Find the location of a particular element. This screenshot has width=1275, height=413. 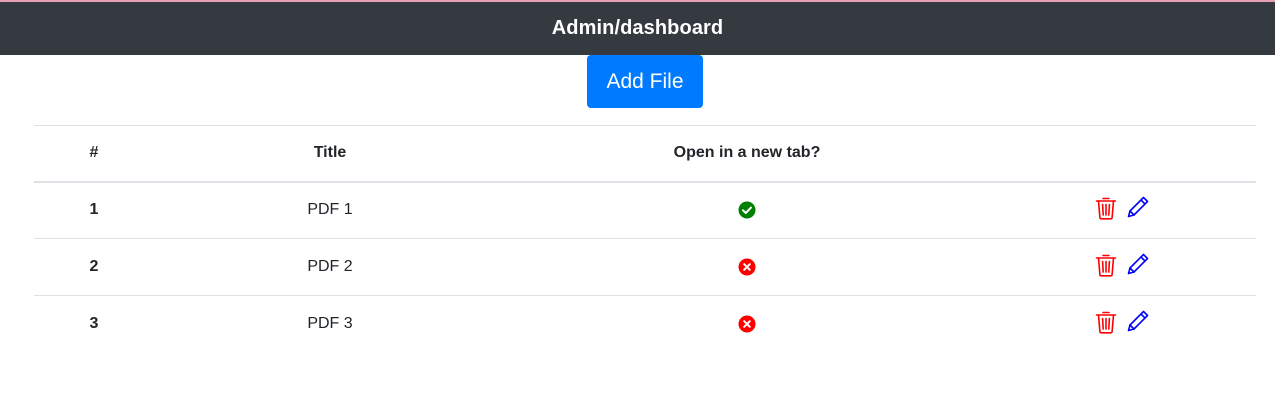

page-title: Admin/dashboard is located at coordinates (637, 28).